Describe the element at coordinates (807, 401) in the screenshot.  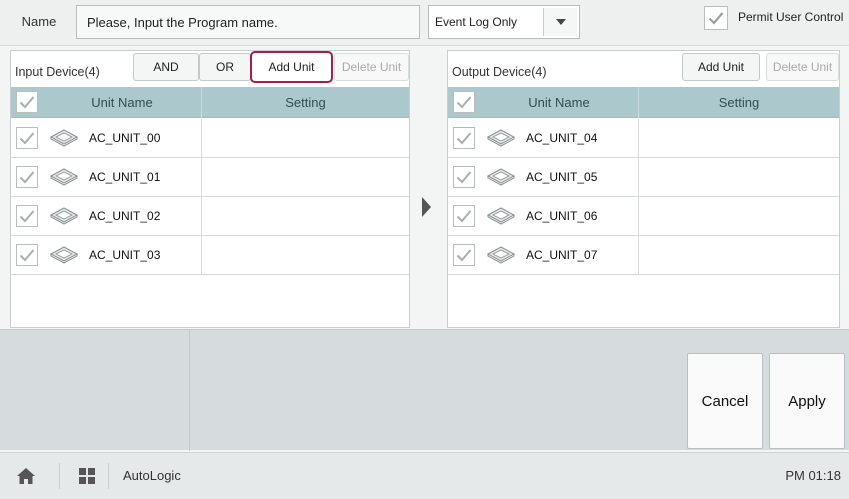
I see `apply-button: Apply` at that location.